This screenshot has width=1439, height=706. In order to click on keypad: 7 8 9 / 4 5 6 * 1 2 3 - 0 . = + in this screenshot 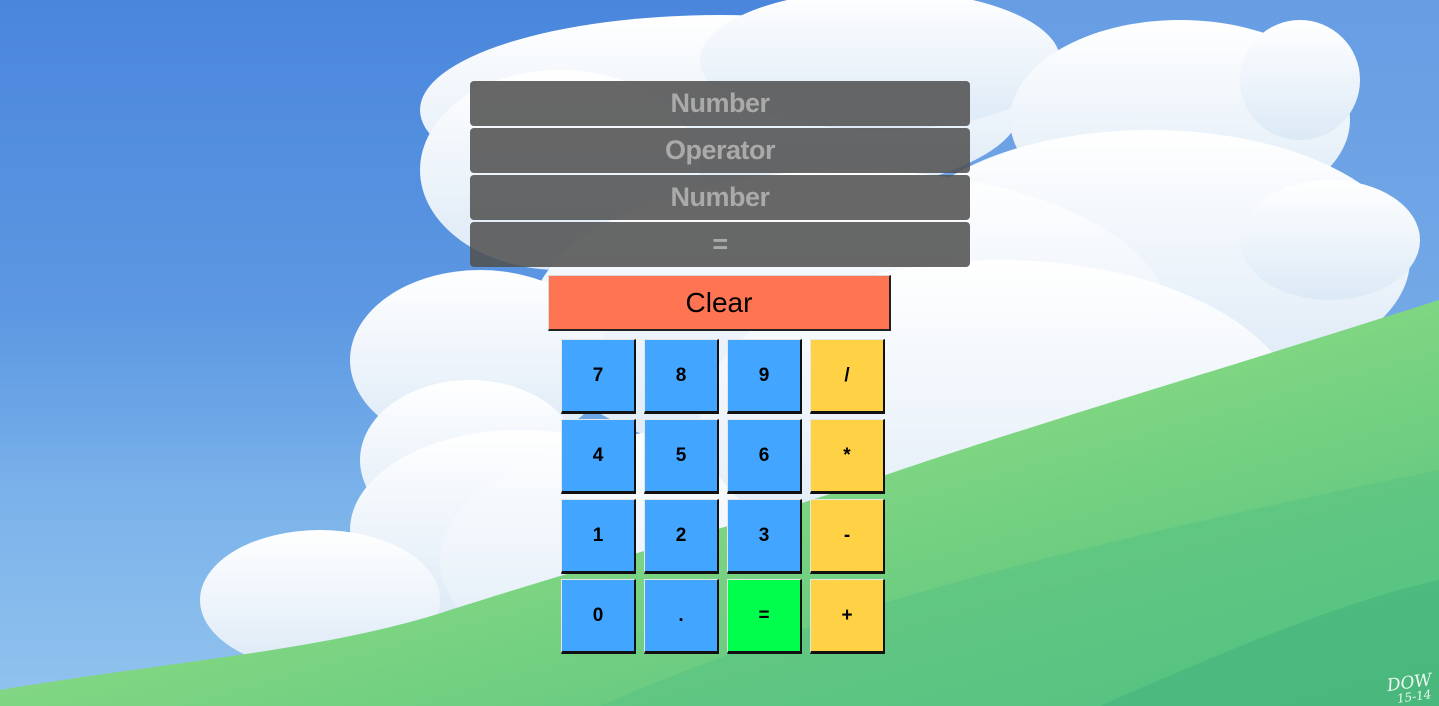, I will do `click(723, 499)`.